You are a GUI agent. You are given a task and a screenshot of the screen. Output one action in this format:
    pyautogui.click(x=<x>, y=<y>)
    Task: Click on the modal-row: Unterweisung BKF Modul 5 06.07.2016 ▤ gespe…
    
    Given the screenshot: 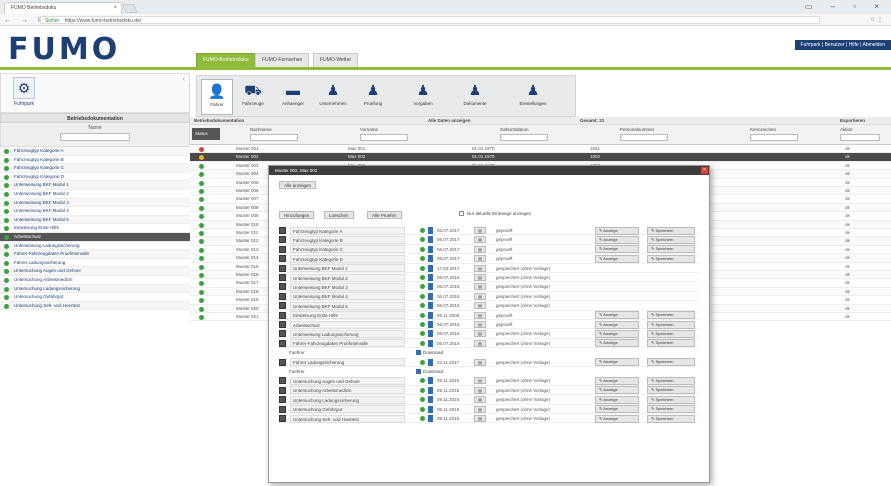 What is the action you would take?
    pyautogui.click(x=489, y=306)
    